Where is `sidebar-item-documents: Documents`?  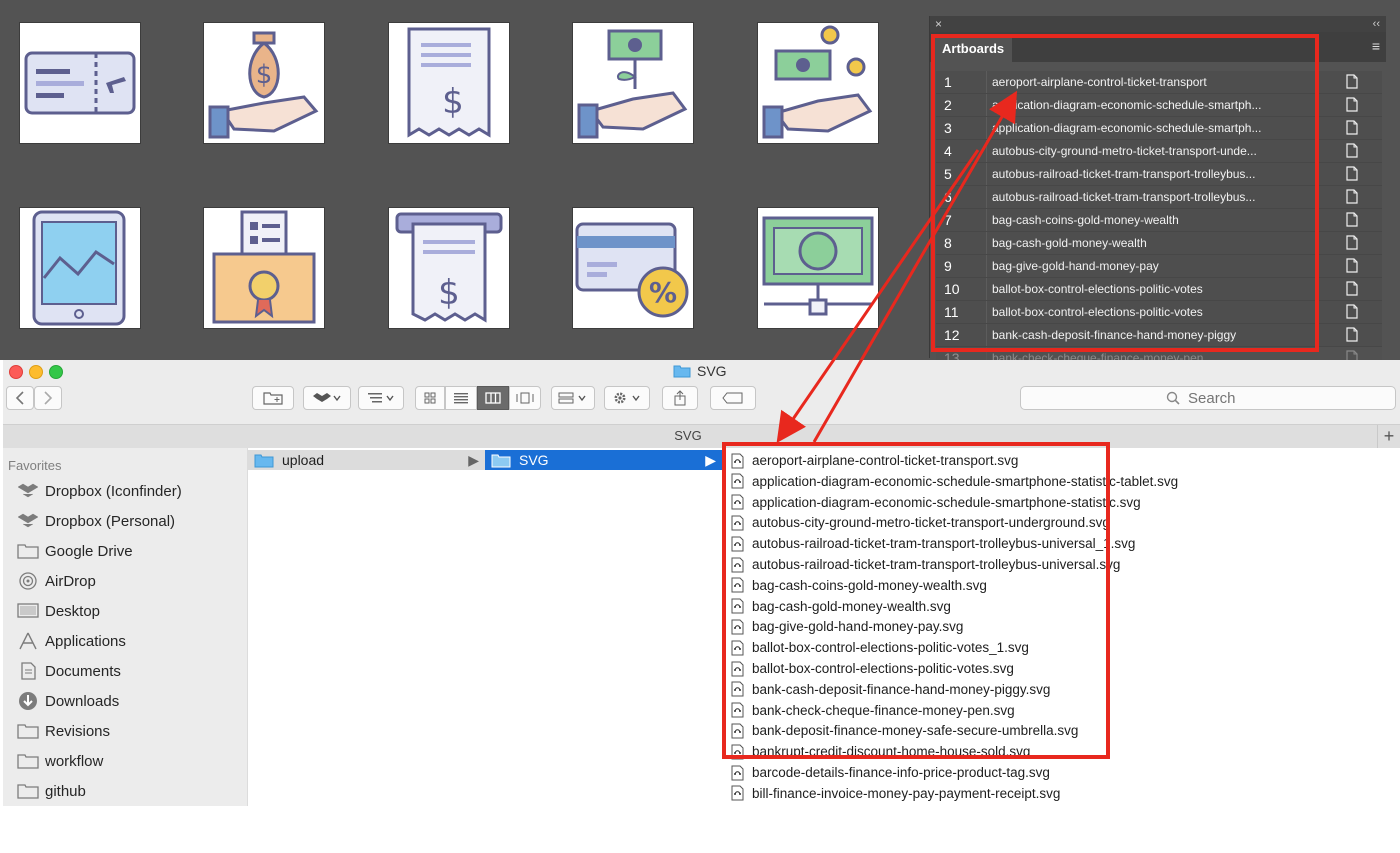
sidebar-item-documents: Documents is located at coordinates (69, 671).